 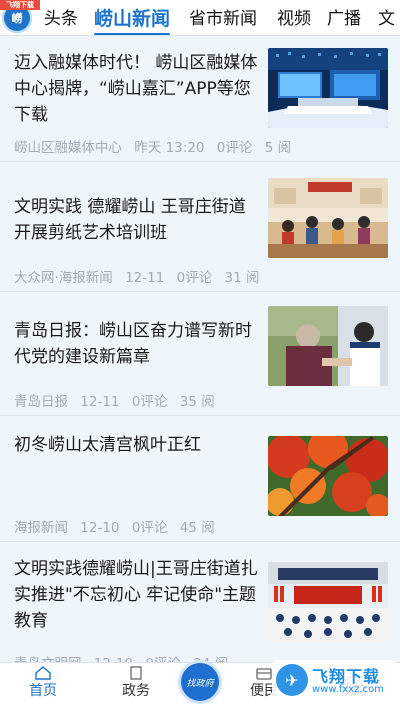 I want to click on nav-home-label: 首页, so click(x=43, y=691).